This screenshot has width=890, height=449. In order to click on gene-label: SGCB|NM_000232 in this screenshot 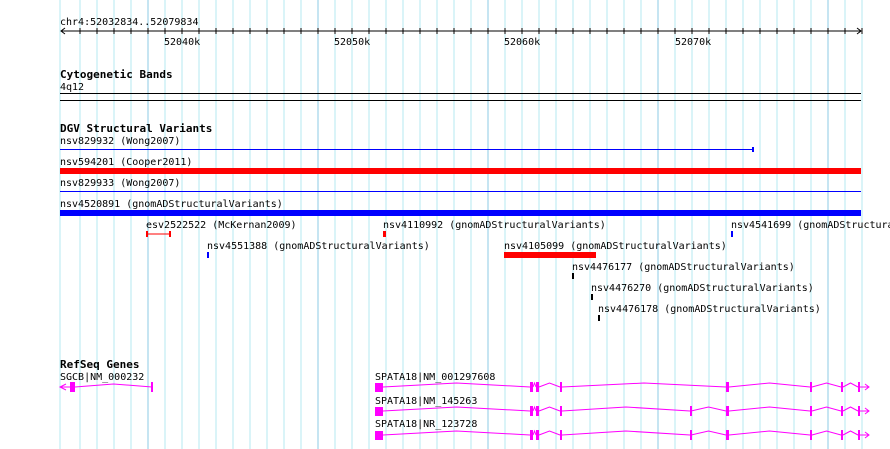, I will do `click(102, 377)`.